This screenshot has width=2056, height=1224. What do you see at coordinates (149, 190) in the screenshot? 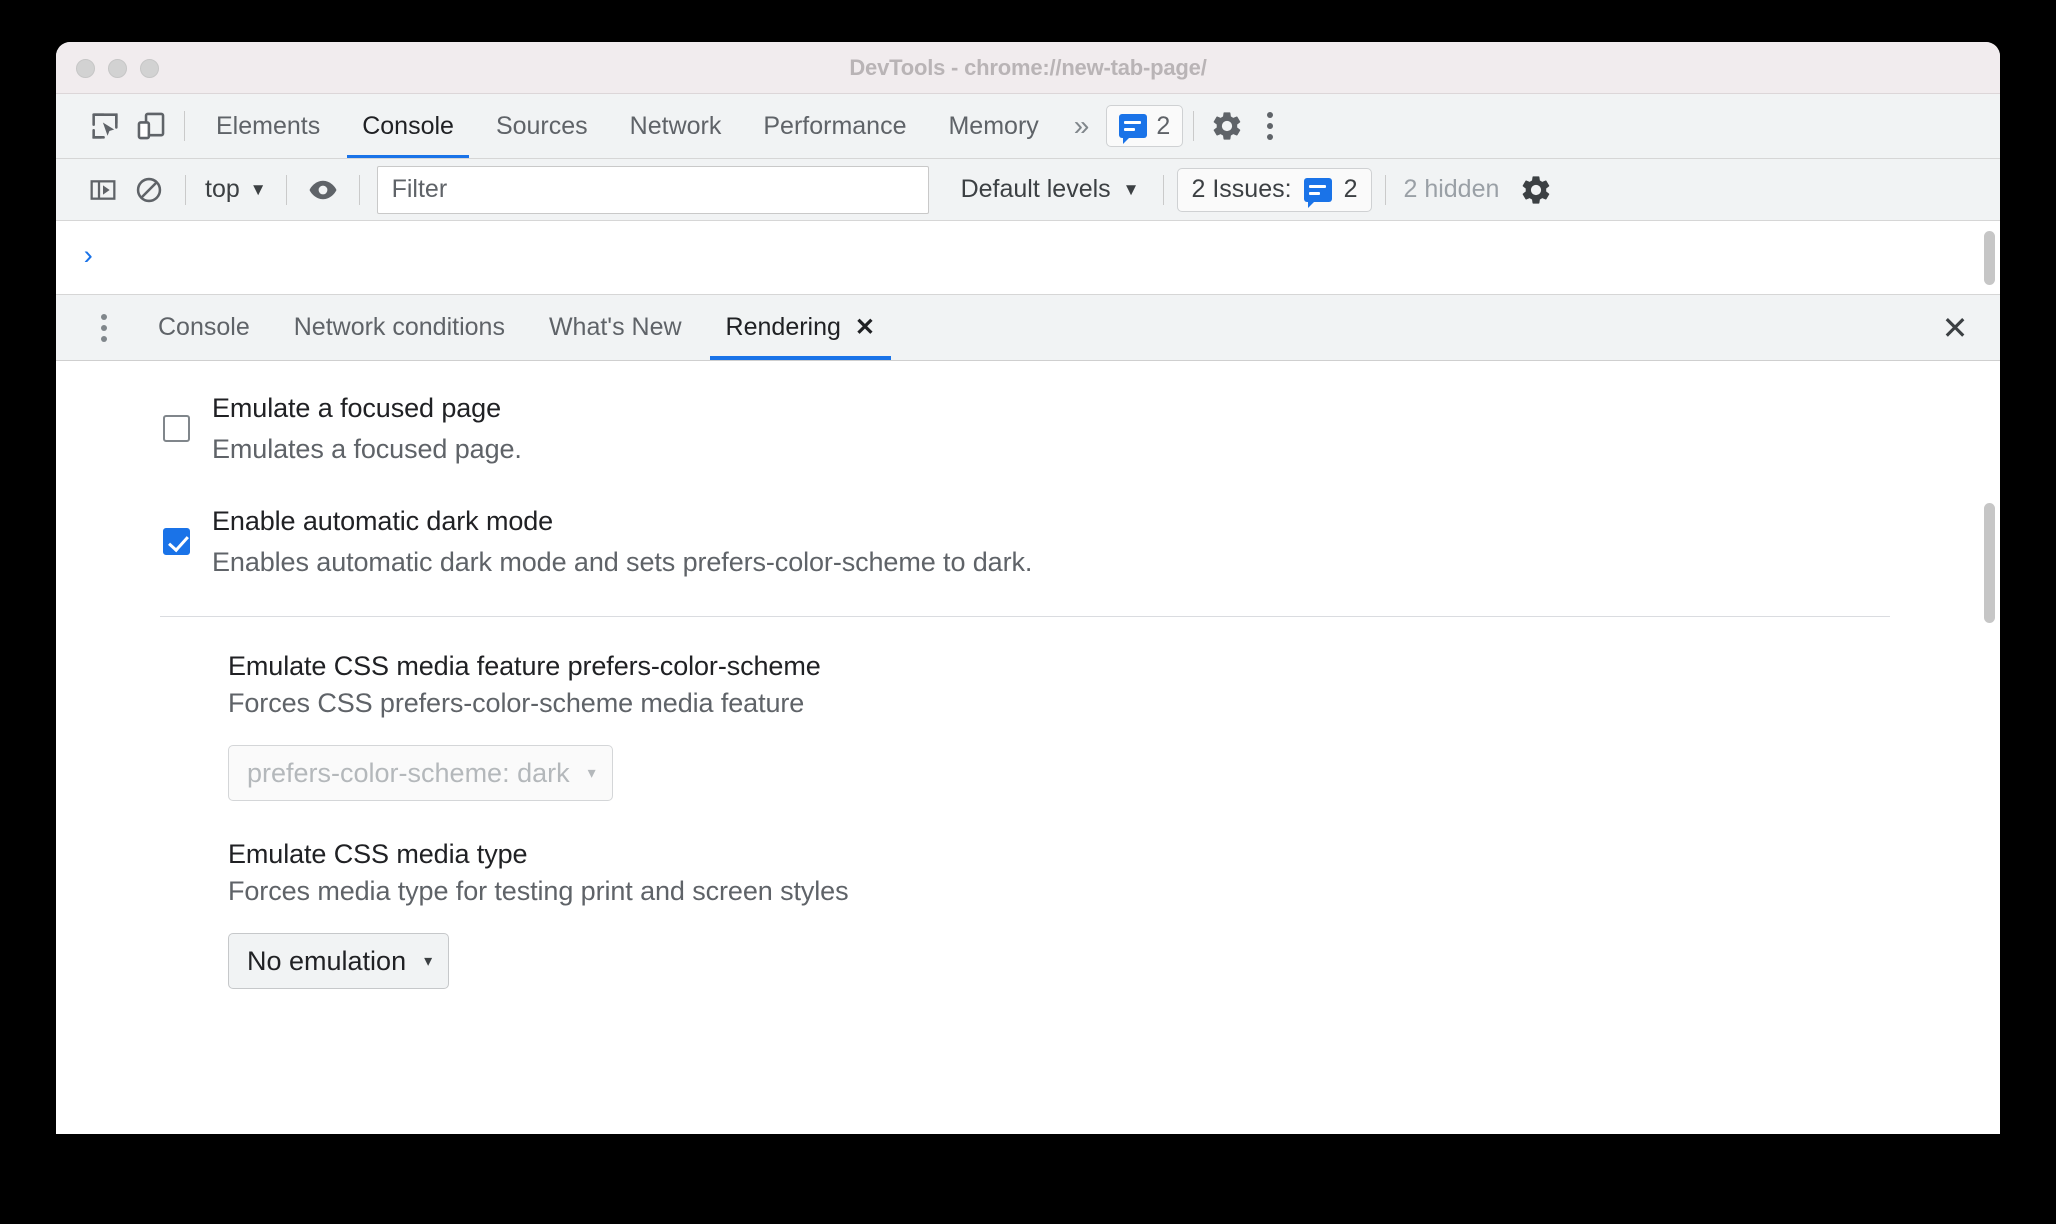
I see `clear-console-icon` at bounding box center [149, 190].